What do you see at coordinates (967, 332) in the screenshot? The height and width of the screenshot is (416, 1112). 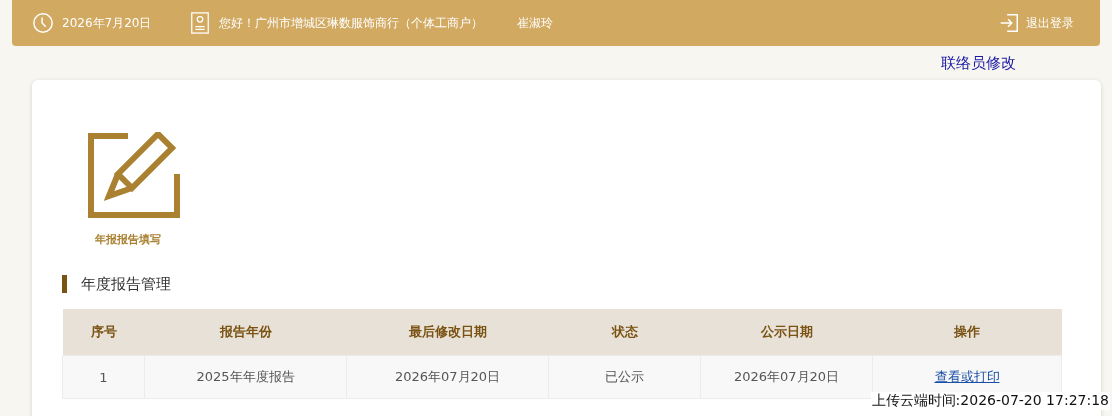 I see `column-header: 操作` at bounding box center [967, 332].